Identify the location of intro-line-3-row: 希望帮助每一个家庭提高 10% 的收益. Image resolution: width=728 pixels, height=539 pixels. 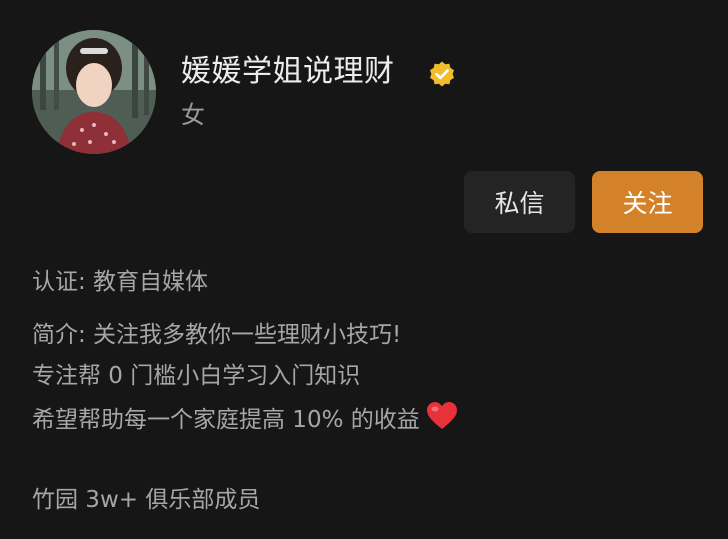
(245, 418).